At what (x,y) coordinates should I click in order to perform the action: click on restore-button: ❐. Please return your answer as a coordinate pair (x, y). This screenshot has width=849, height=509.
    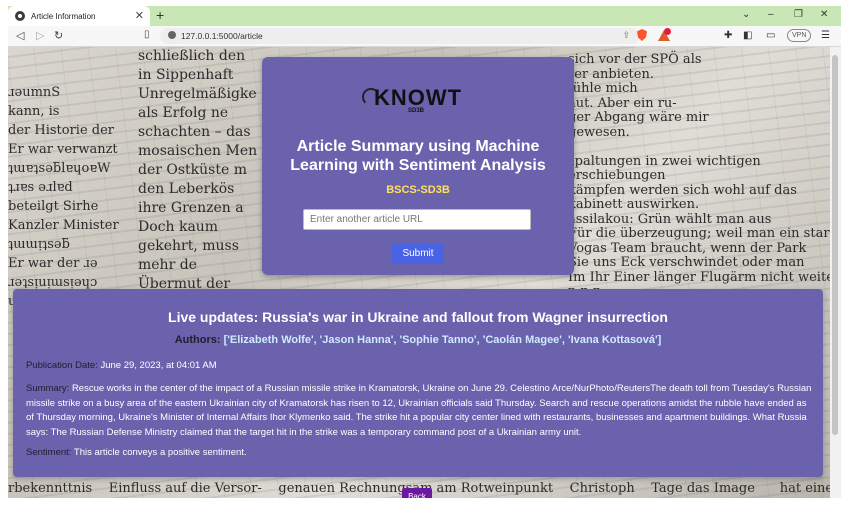
    Looking at the image, I should click on (798, 14).